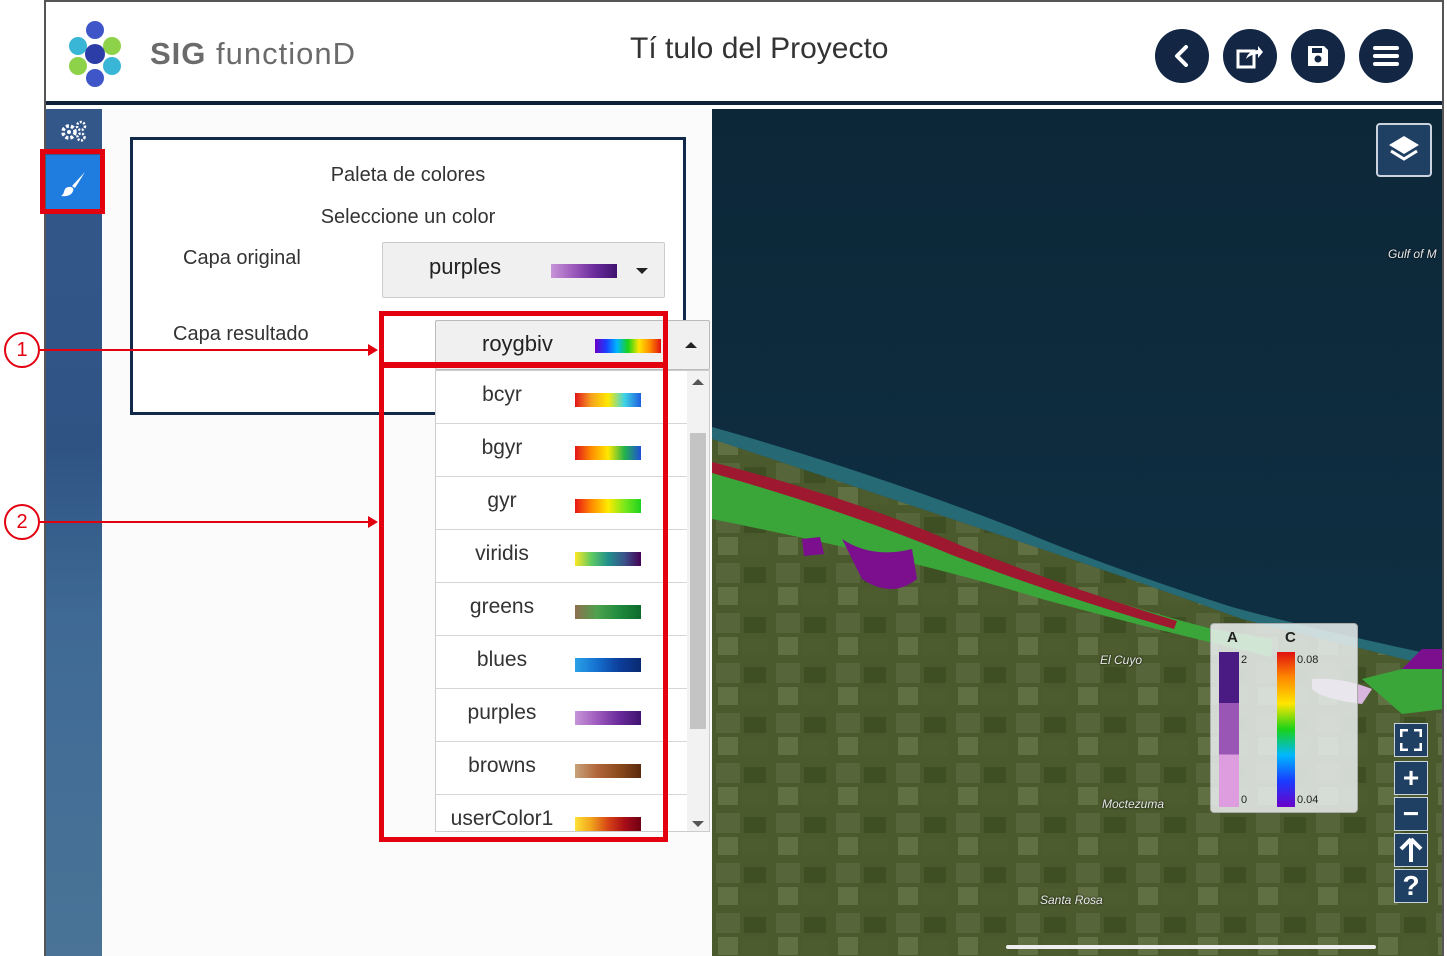 The width and height of the screenshot is (1447, 956). Describe the element at coordinates (1229, 729) in the screenshot. I see `legend-a-scale` at that location.